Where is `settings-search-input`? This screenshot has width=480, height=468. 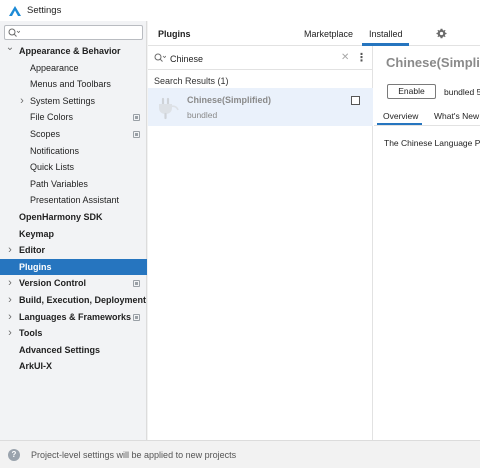 settings-search-input is located at coordinates (73, 32).